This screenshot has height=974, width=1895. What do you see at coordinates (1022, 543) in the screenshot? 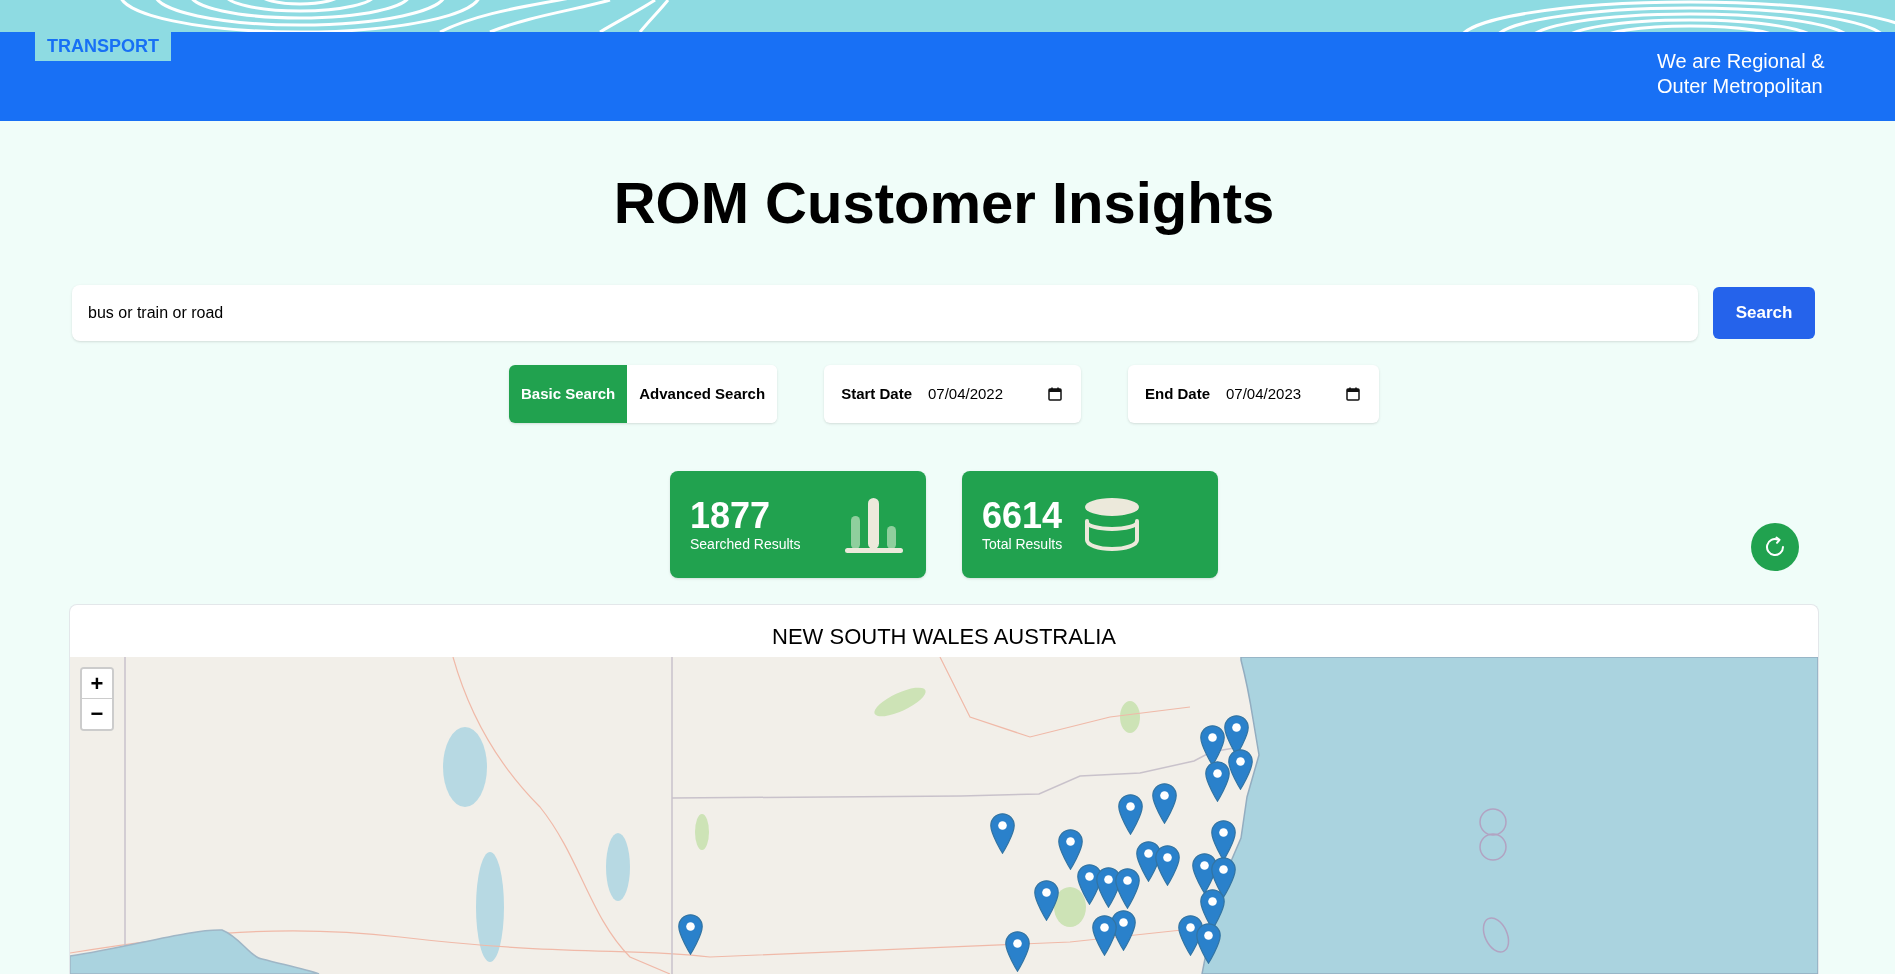
I see `stat-label: Total Results` at bounding box center [1022, 543].